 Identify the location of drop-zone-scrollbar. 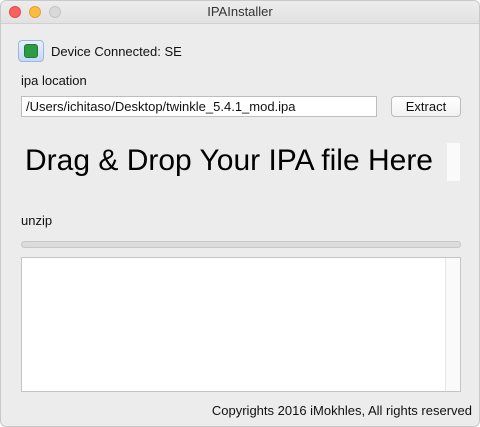
(453, 162).